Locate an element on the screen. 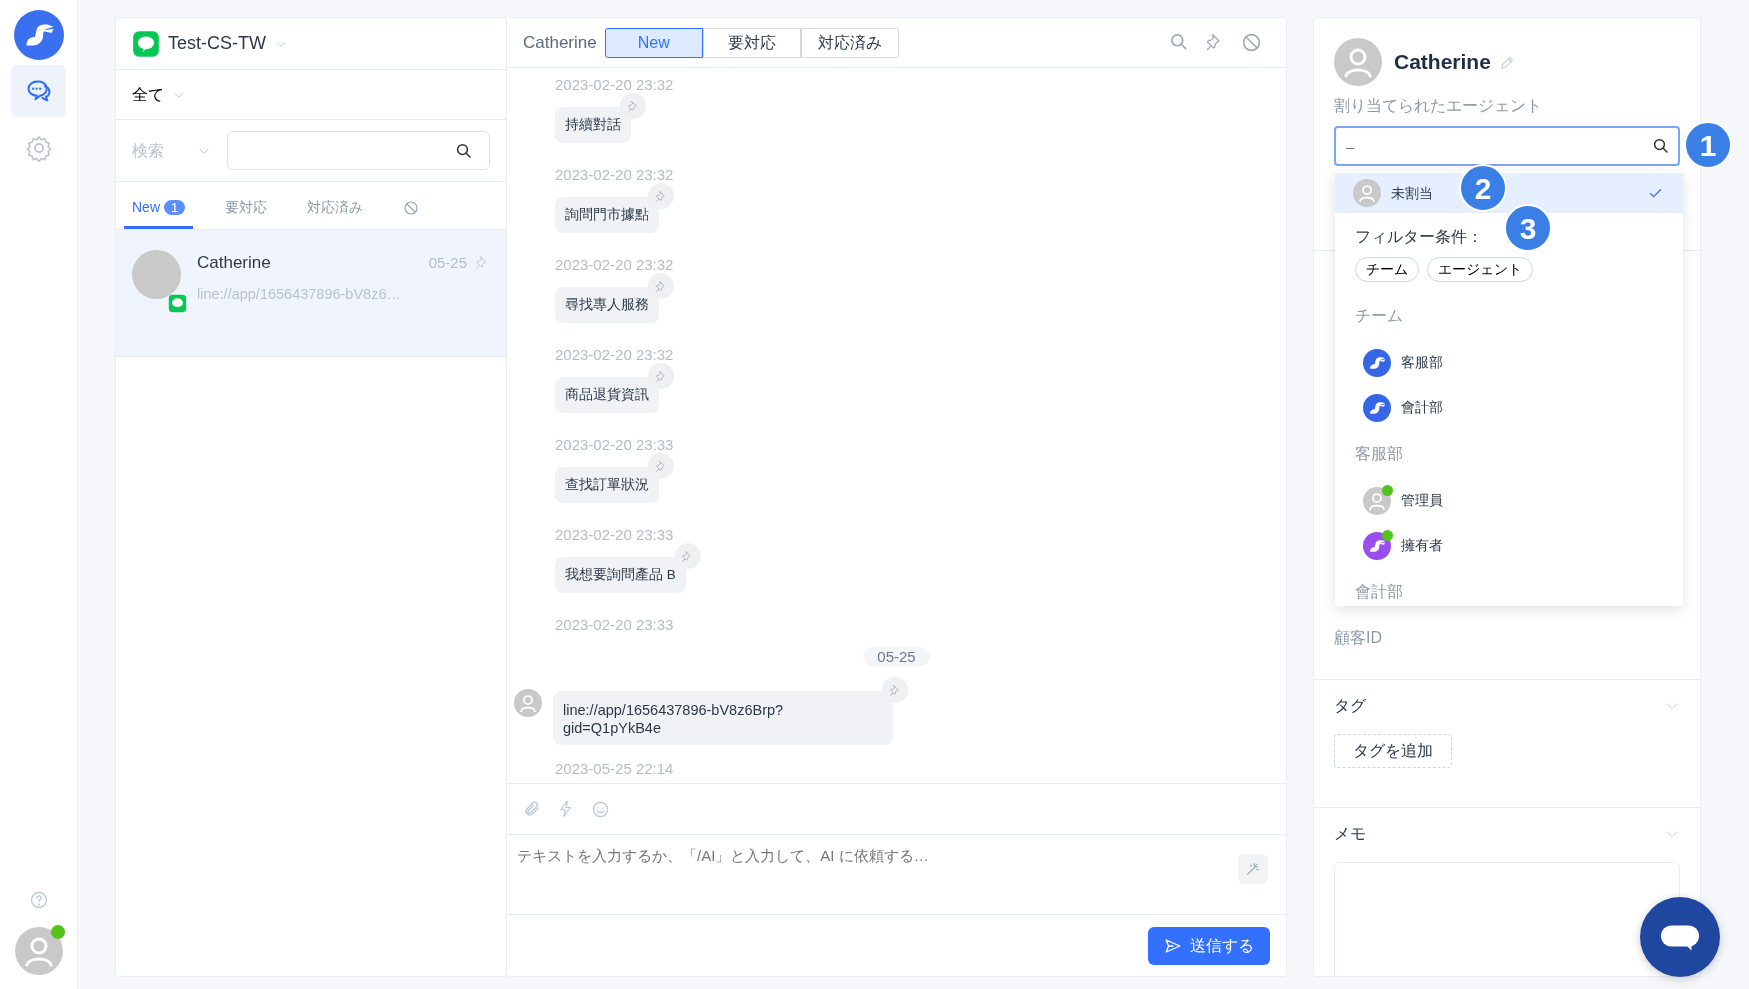 The width and height of the screenshot is (1749, 989). group-heading: チーム is located at coordinates (1379, 316).